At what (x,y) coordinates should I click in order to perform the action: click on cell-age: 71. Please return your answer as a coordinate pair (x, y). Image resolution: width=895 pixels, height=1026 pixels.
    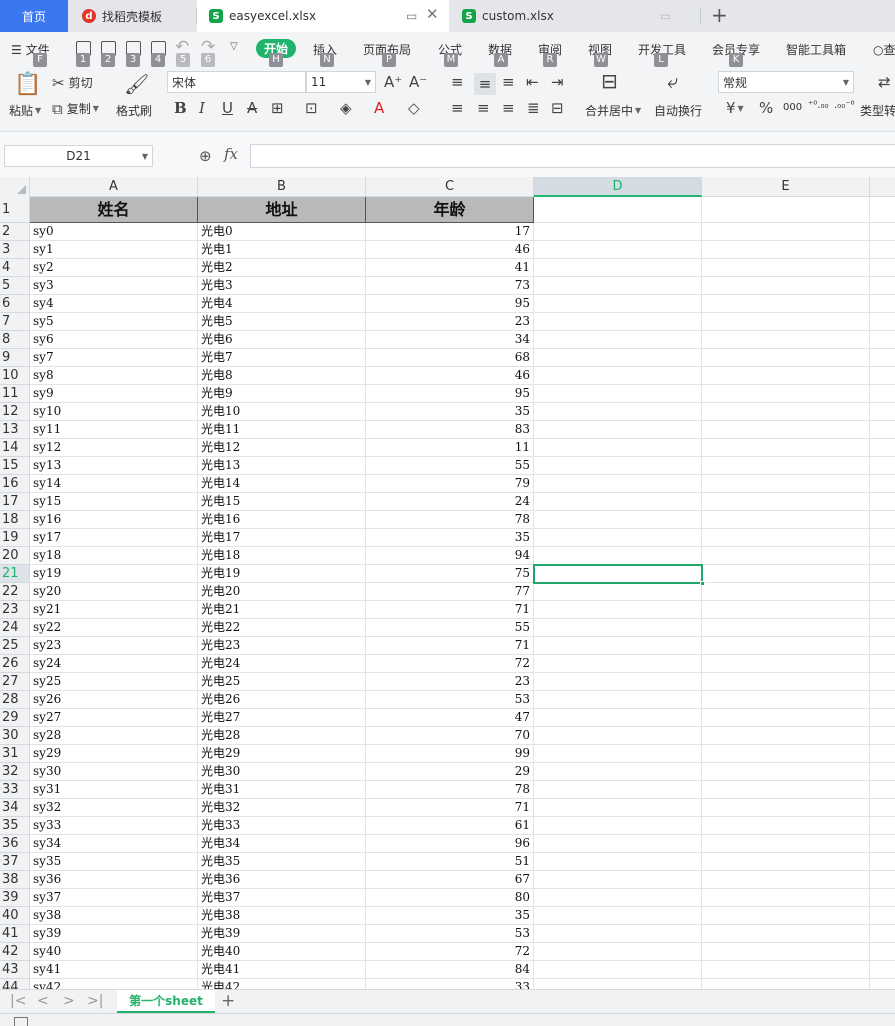
    Looking at the image, I should click on (450, 646).